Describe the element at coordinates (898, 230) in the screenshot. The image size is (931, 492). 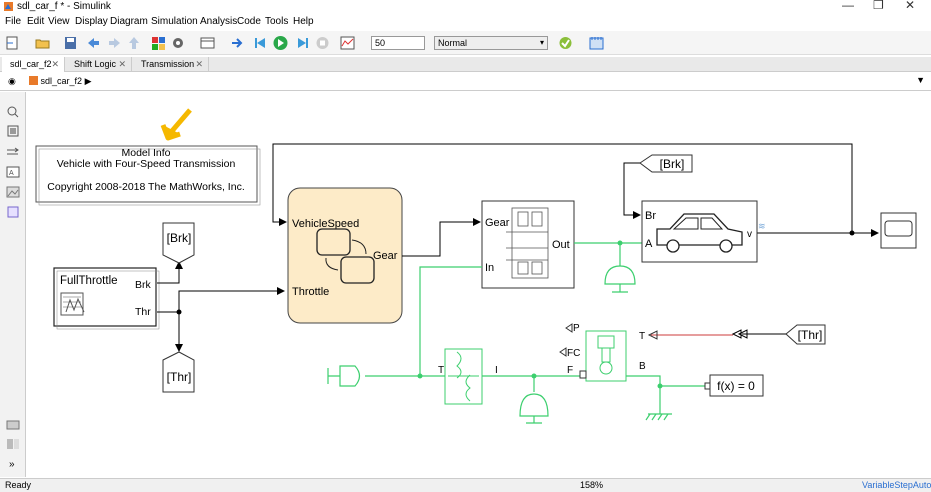
I see `scope-block` at that location.